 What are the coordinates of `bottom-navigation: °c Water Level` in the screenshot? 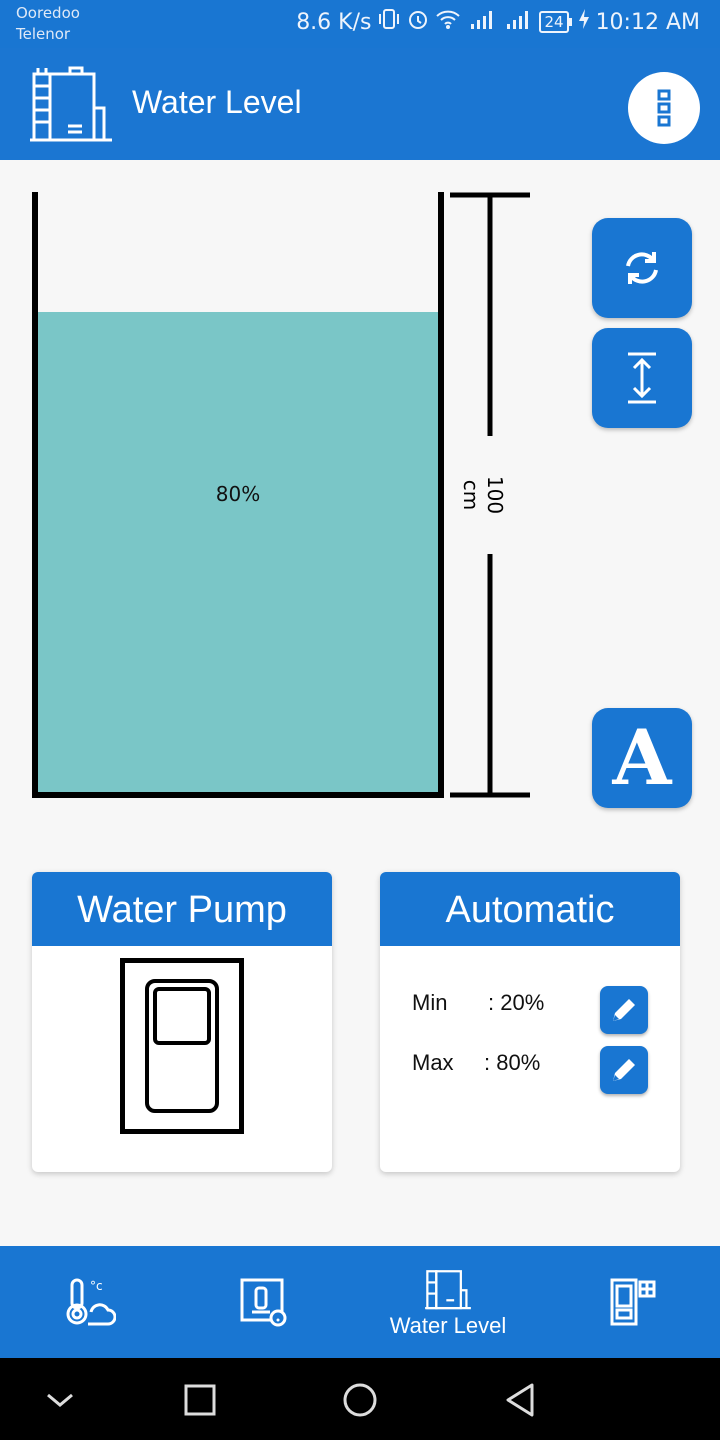 It's located at (360, 1302).